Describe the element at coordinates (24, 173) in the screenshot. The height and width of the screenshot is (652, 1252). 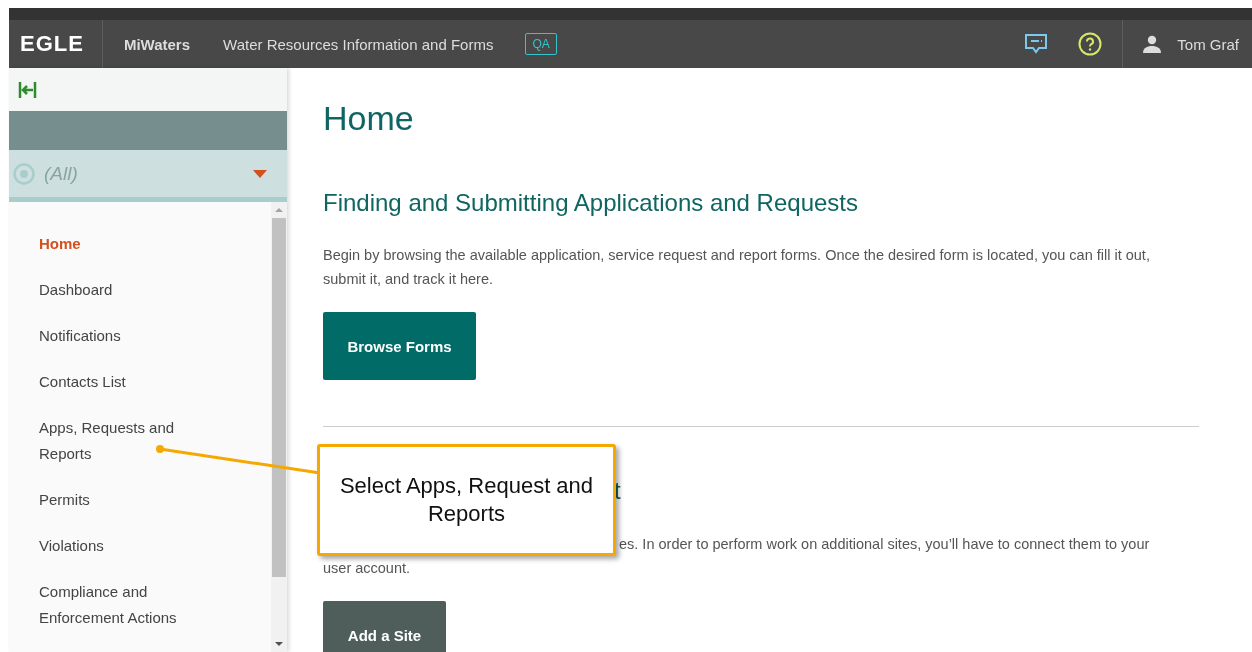
I see `target-icon` at that location.